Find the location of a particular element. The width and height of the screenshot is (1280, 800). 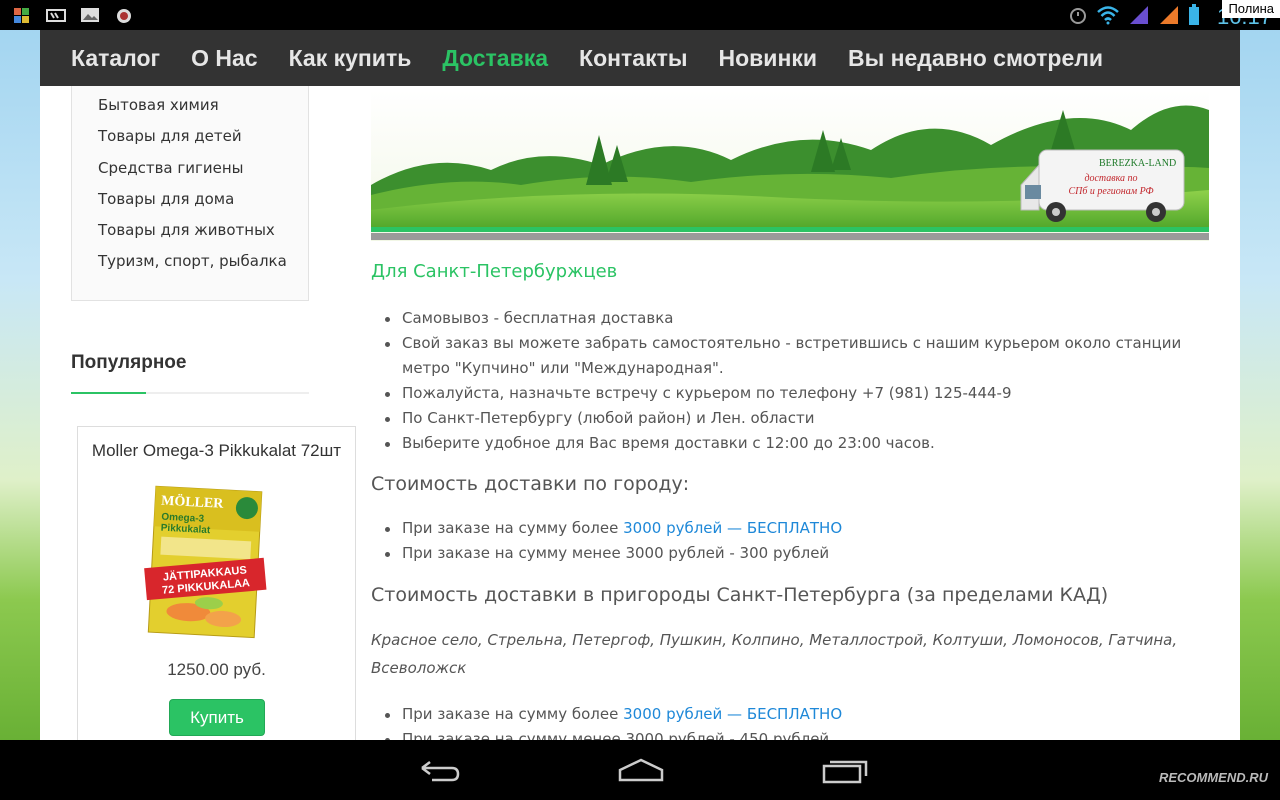

popular-title: Популярное is located at coordinates (129, 362).